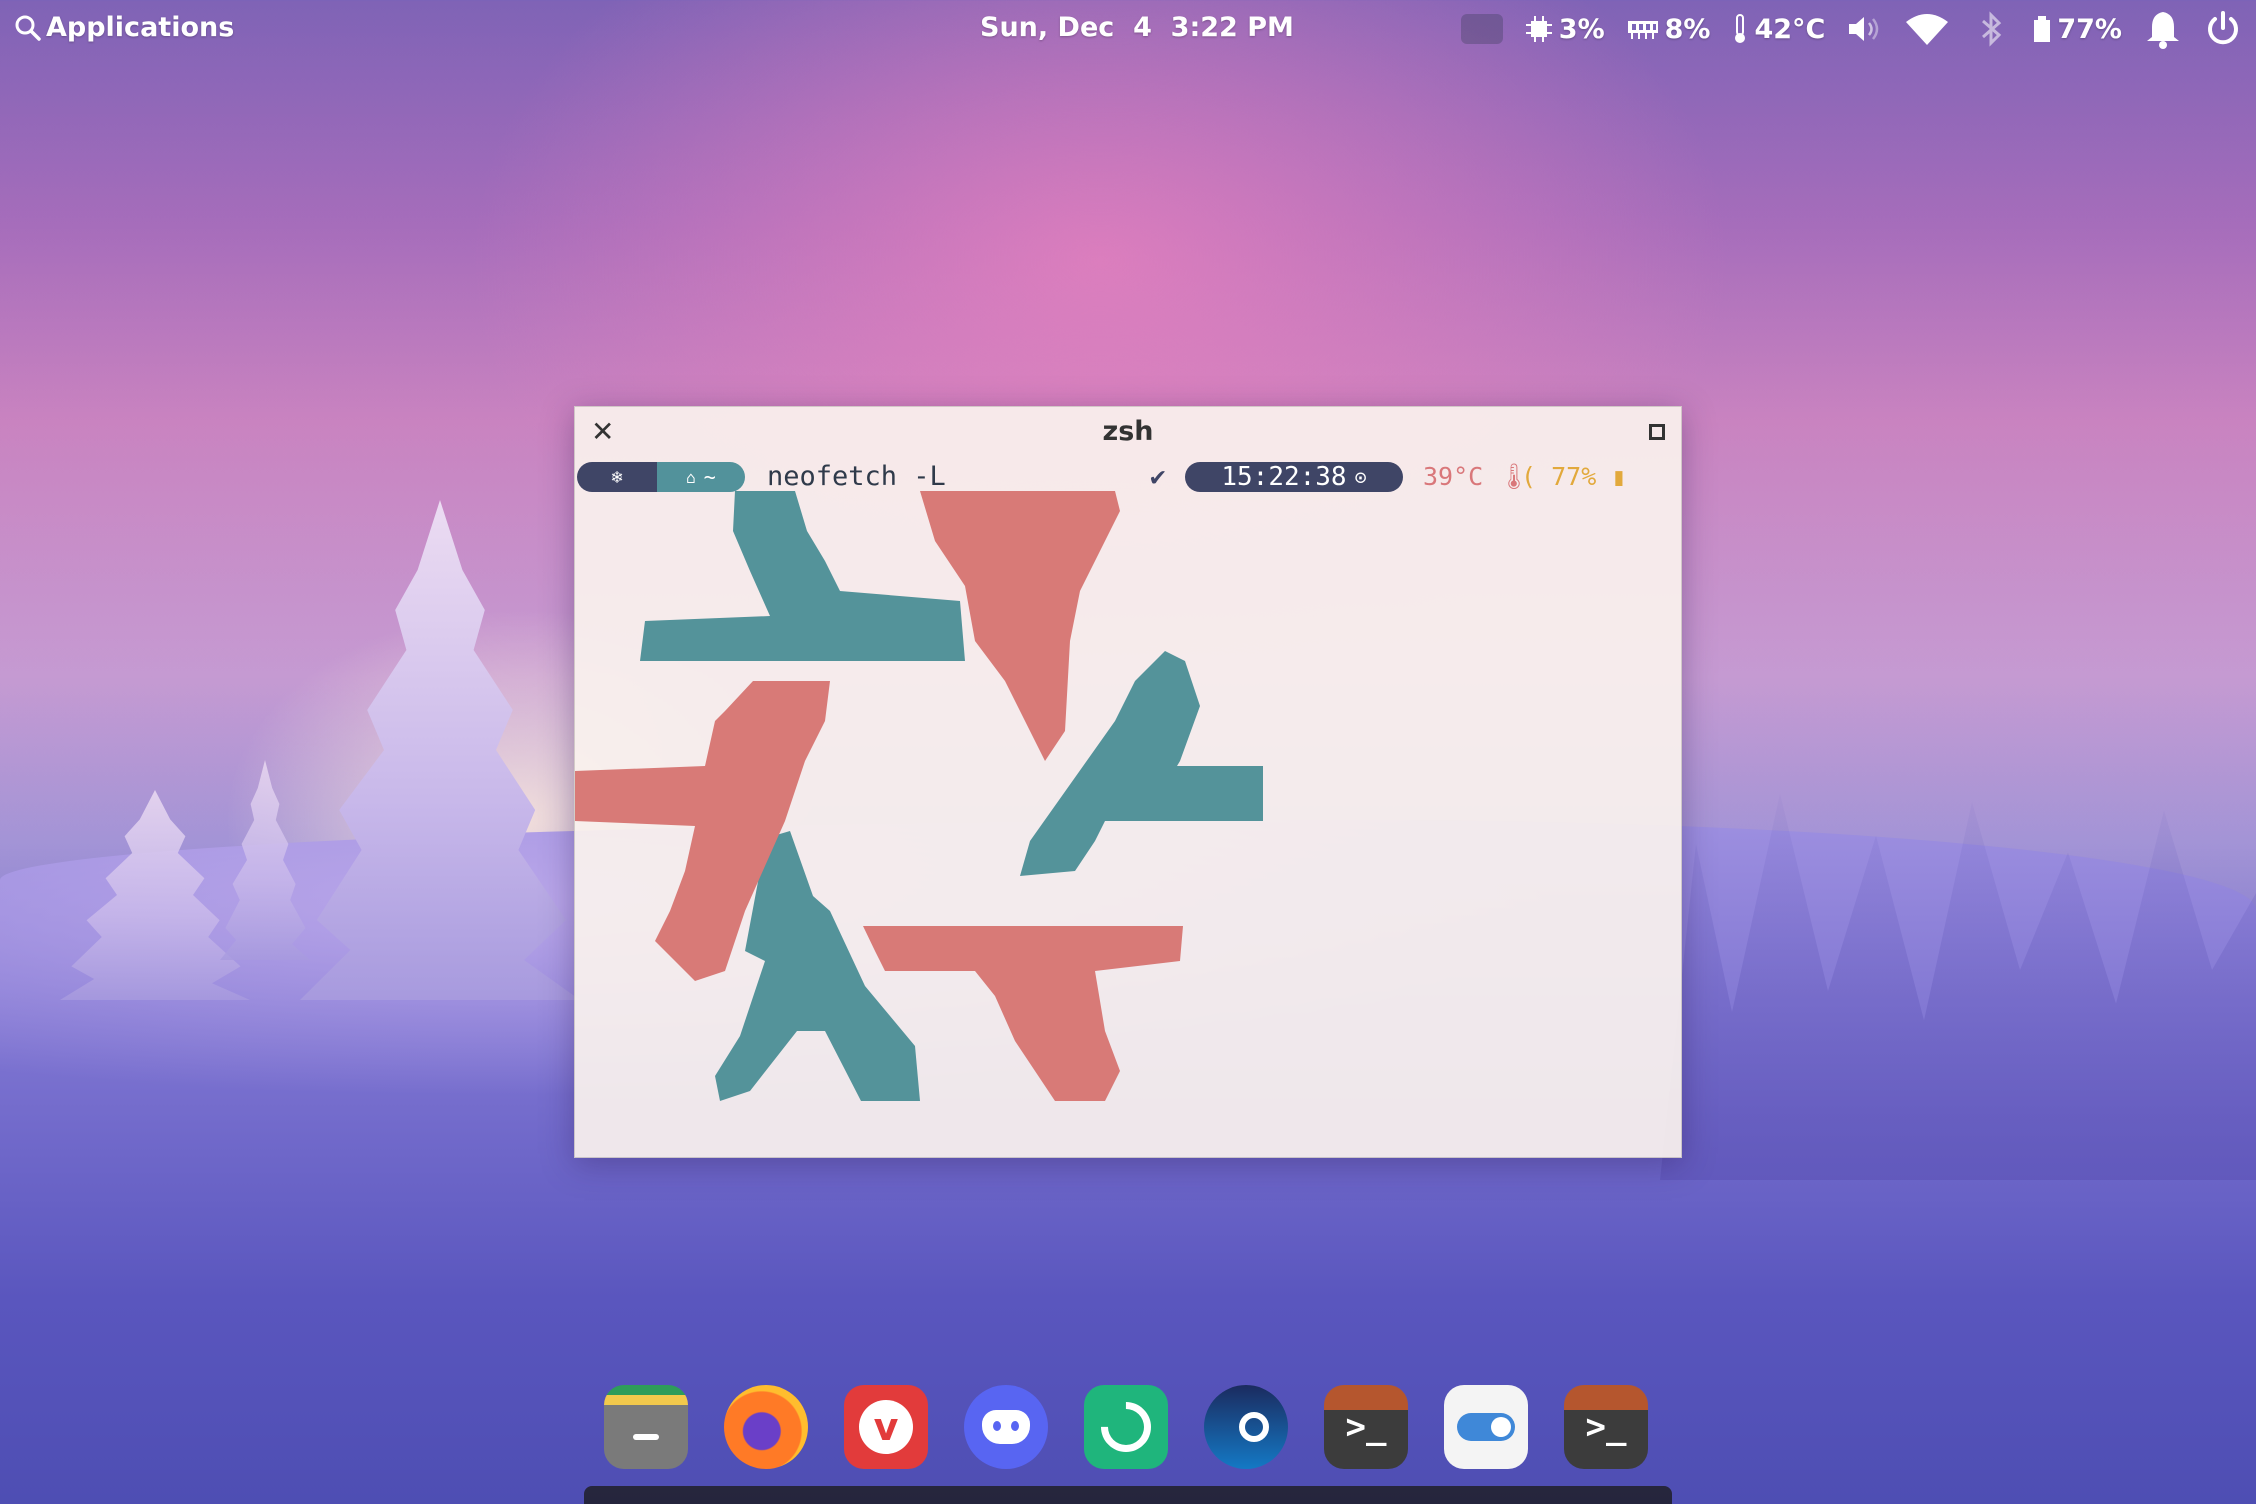  What do you see at coordinates (709, 477) in the screenshot?
I see `prompt-dir: ~` at bounding box center [709, 477].